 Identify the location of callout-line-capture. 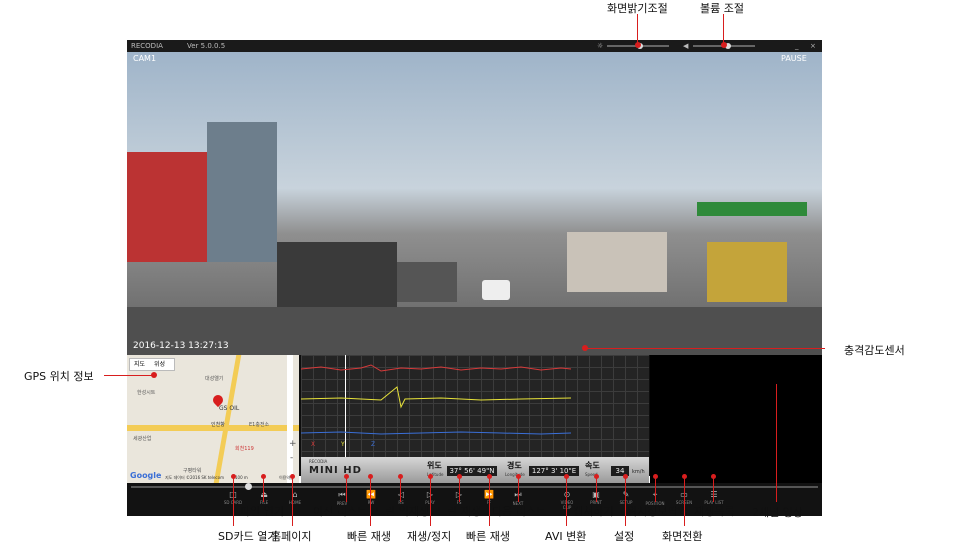
(596, 490).